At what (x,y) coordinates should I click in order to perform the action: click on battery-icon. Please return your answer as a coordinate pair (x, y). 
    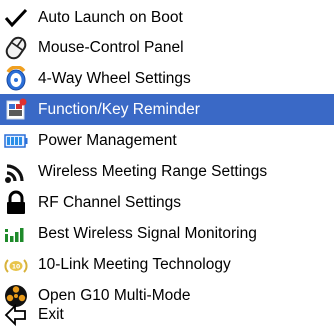
    Looking at the image, I should click on (16, 141).